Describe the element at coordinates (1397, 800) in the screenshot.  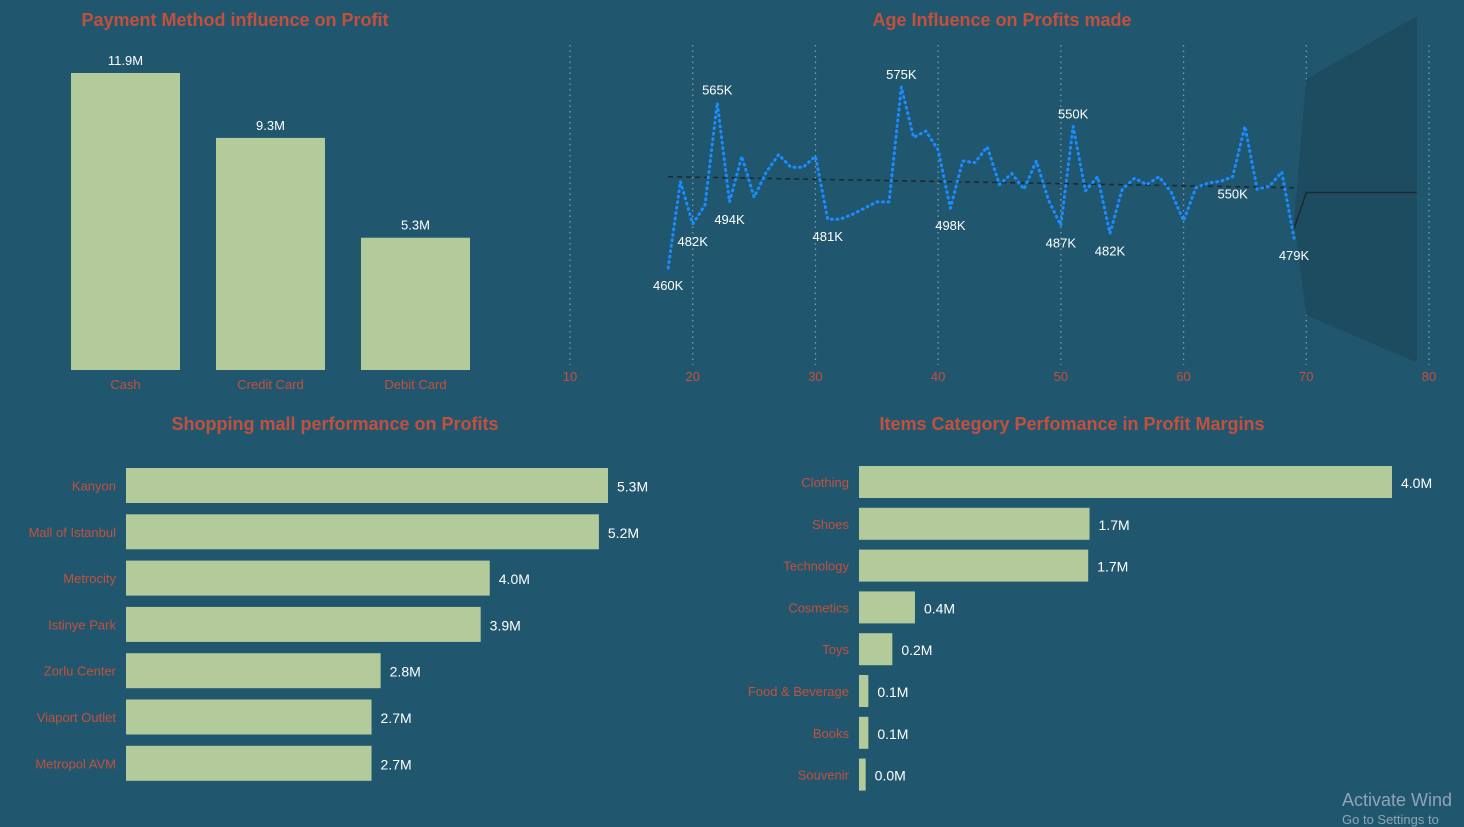
I see `watermark-line-1: Activate Wind` at that location.